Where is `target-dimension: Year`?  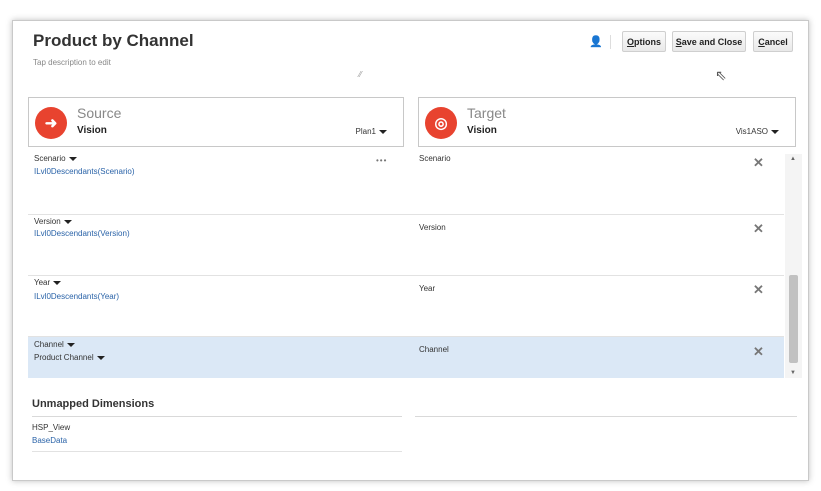 target-dimension: Year is located at coordinates (427, 288).